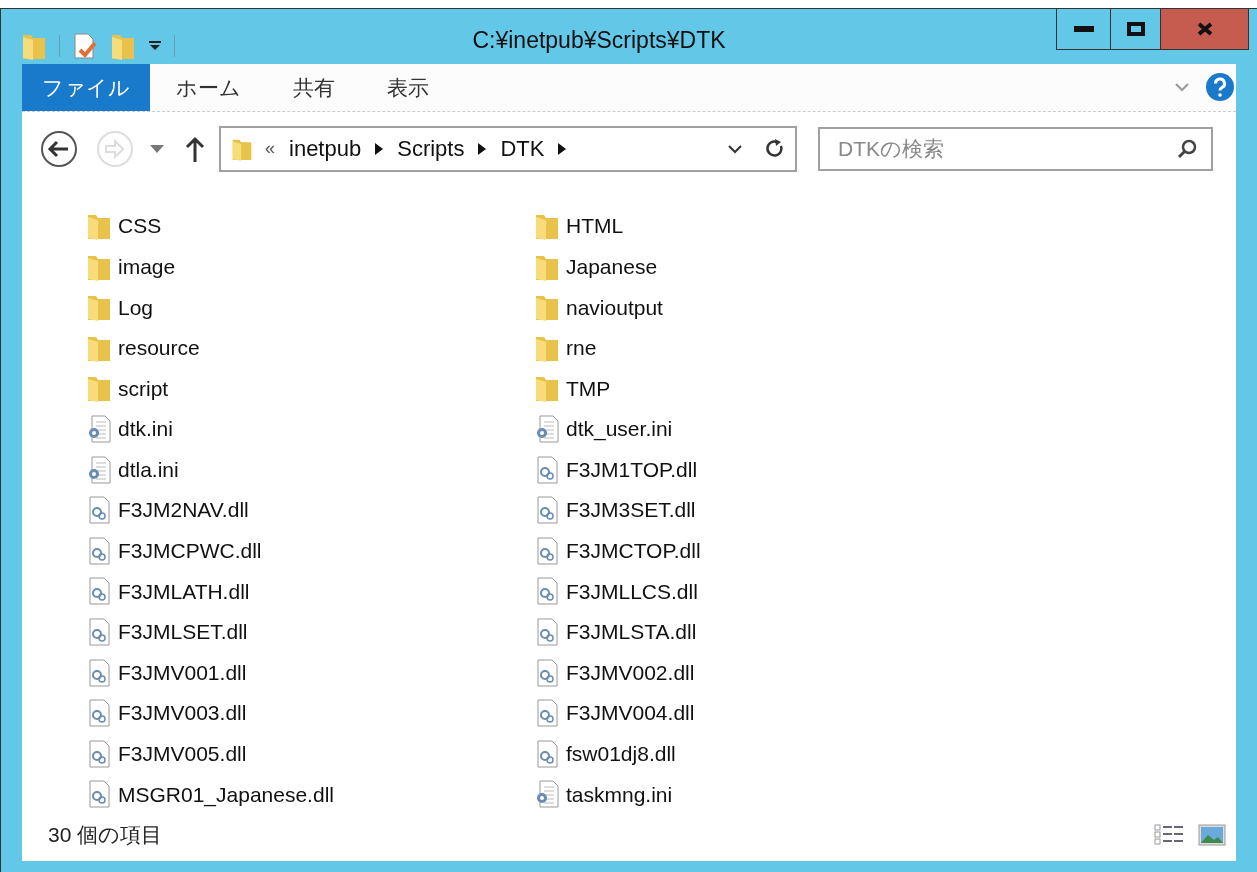 The height and width of the screenshot is (872, 1257). What do you see at coordinates (619, 429) in the screenshot?
I see `file-name: dtk_user.ini` at bounding box center [619, 429].